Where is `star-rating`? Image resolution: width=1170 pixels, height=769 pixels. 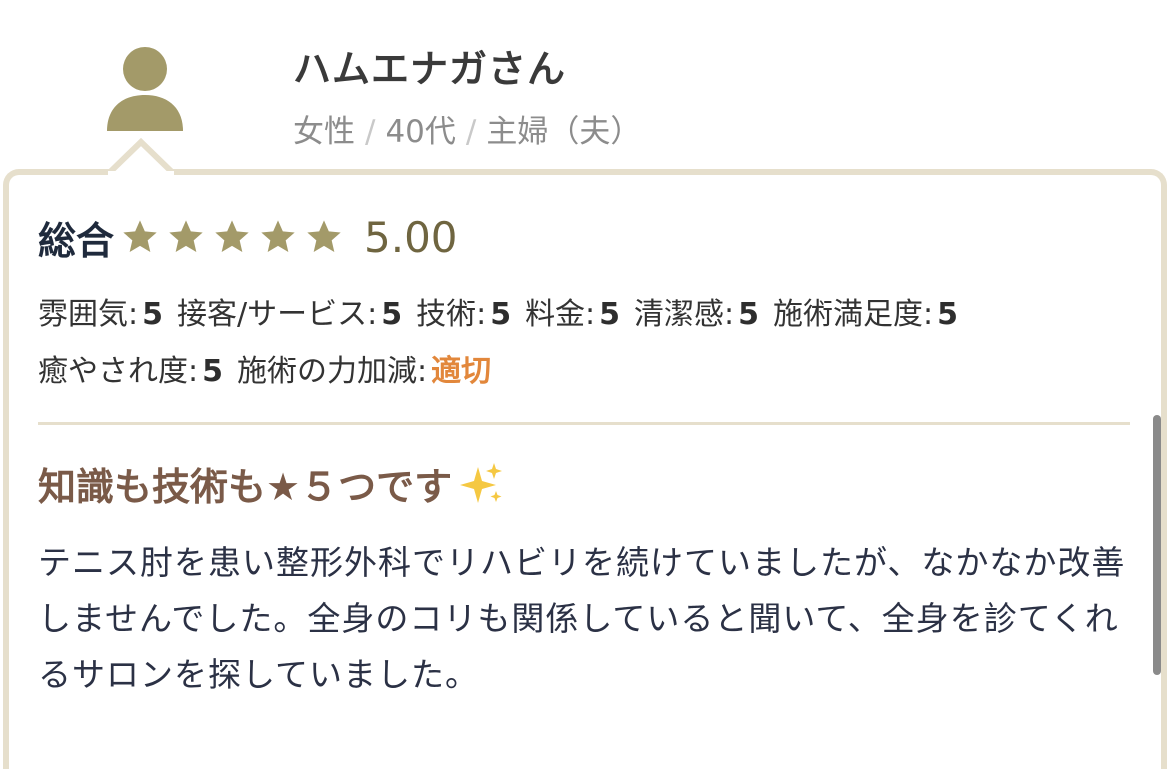 star-rating is located at coordinates (235, 237).